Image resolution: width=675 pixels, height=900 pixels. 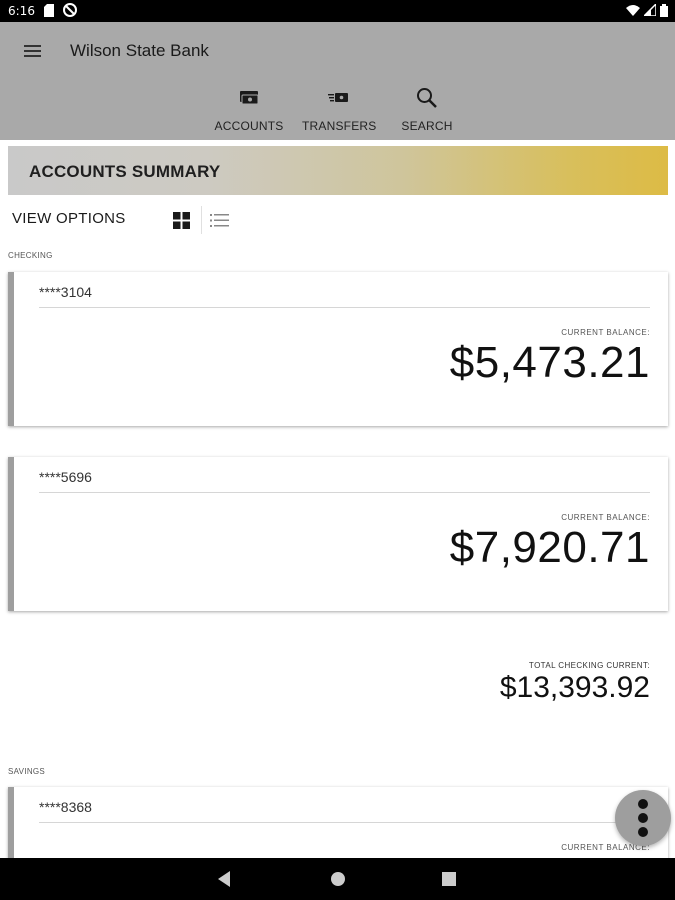 I want to click on nav-accounts: ACCOUNTS, so click(x=249, y=109).